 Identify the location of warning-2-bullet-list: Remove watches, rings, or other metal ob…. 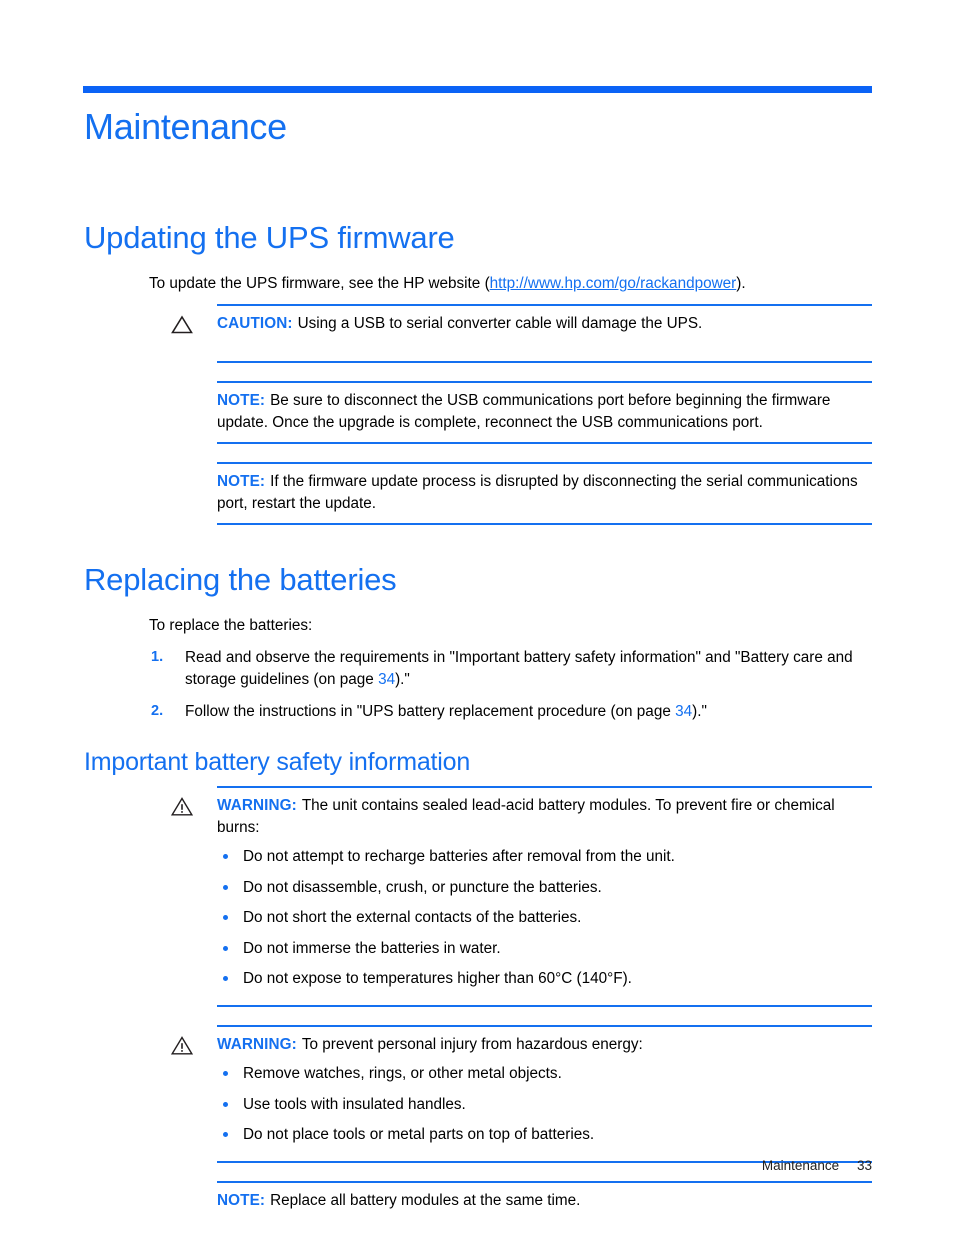
(544, 1104).